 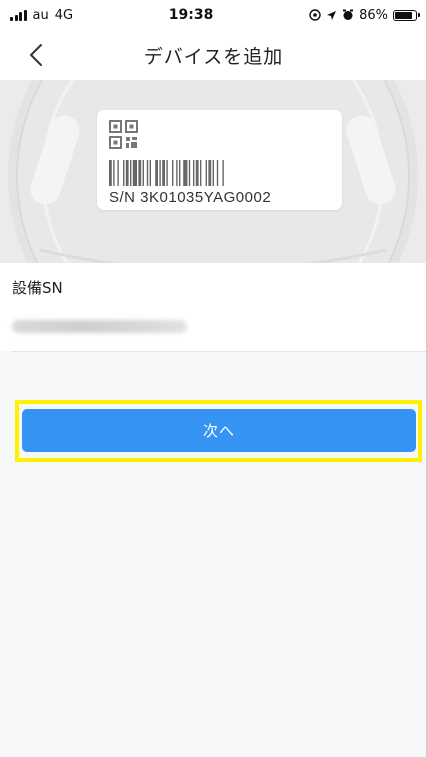 I want to click on battery-icon, so click(x=406, y=15).